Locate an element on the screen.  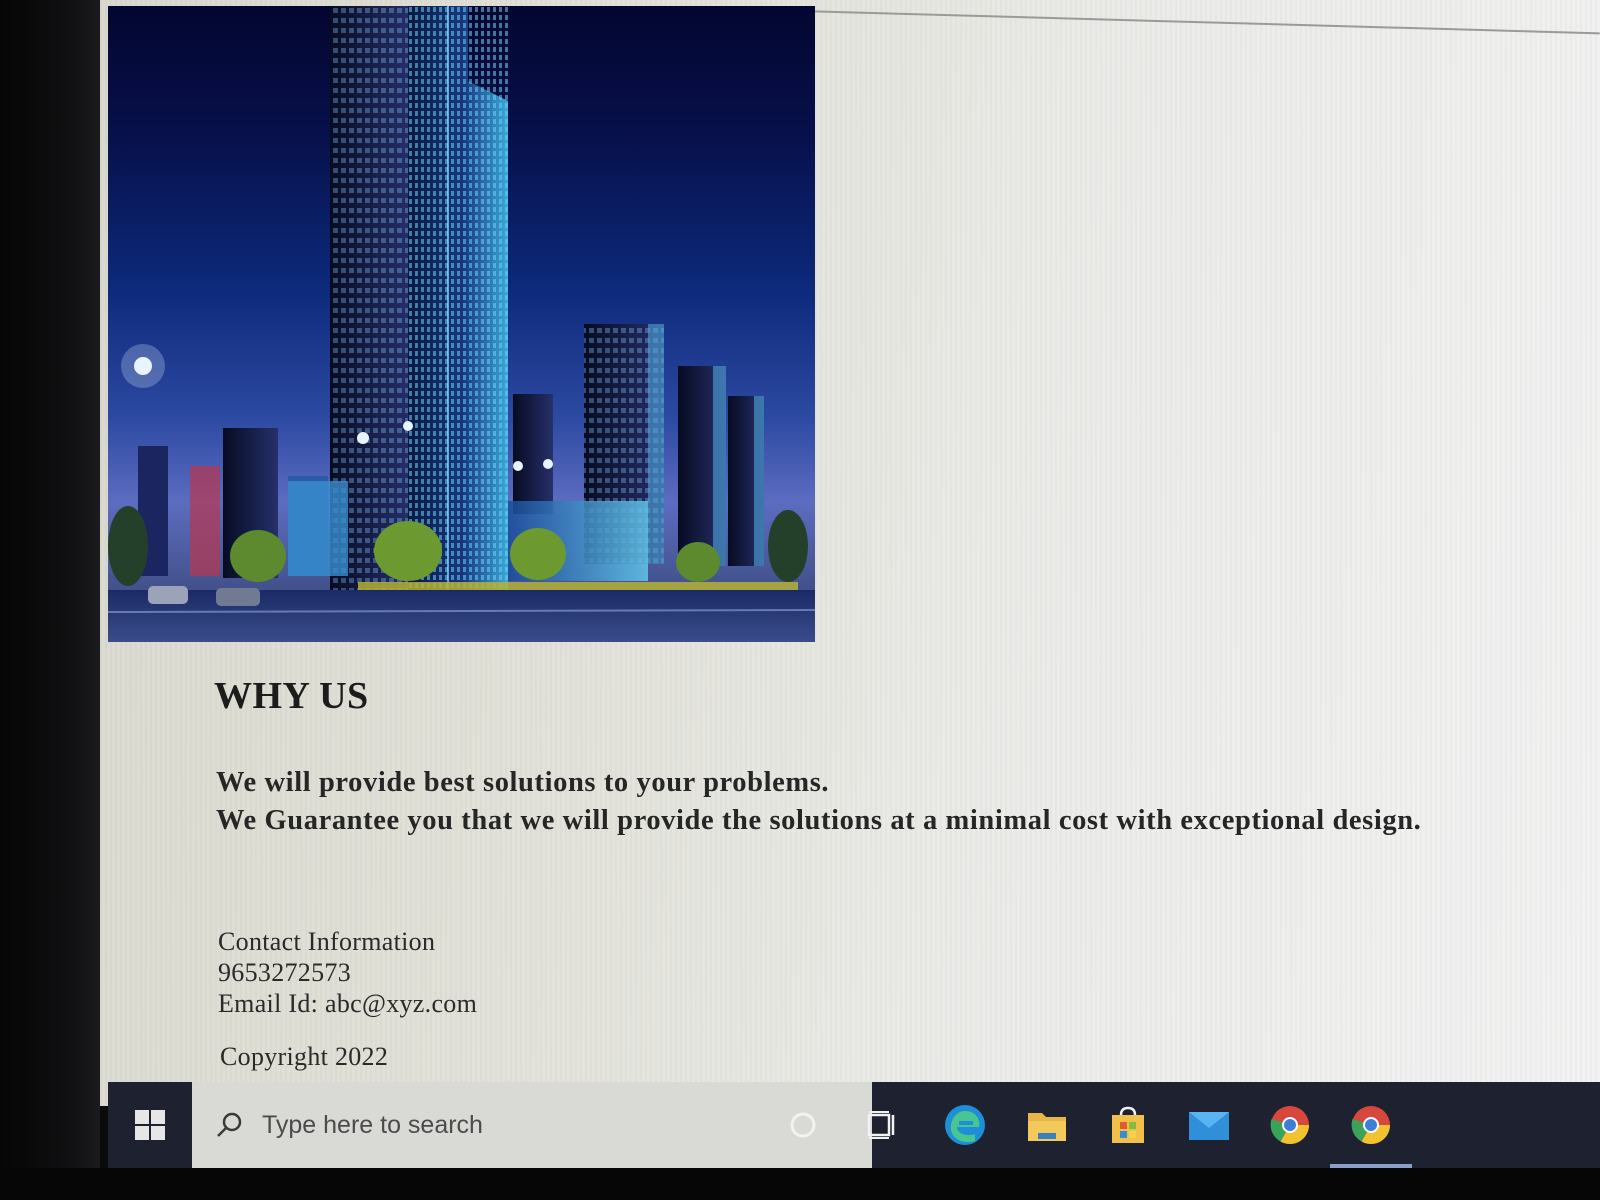
start-button is located at coordinates (150, 1125).